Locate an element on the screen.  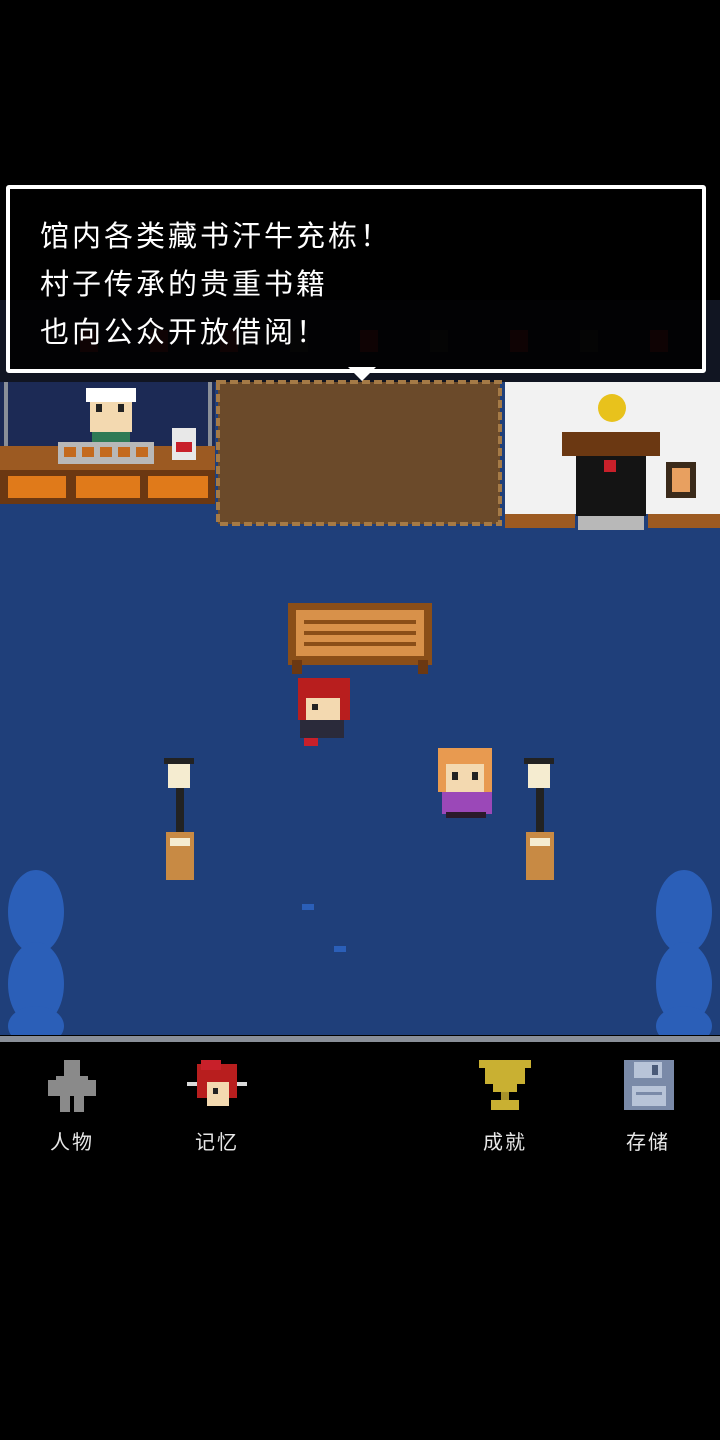
bush-right is located at coordinates (684, 952).